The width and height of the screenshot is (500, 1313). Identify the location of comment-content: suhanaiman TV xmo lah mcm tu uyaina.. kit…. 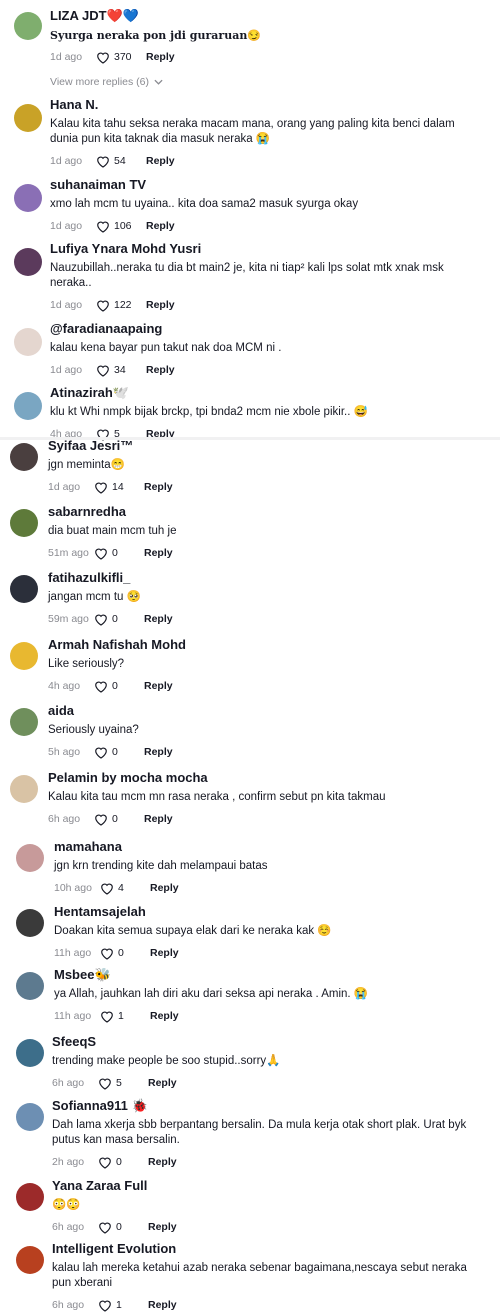
(265, 205).